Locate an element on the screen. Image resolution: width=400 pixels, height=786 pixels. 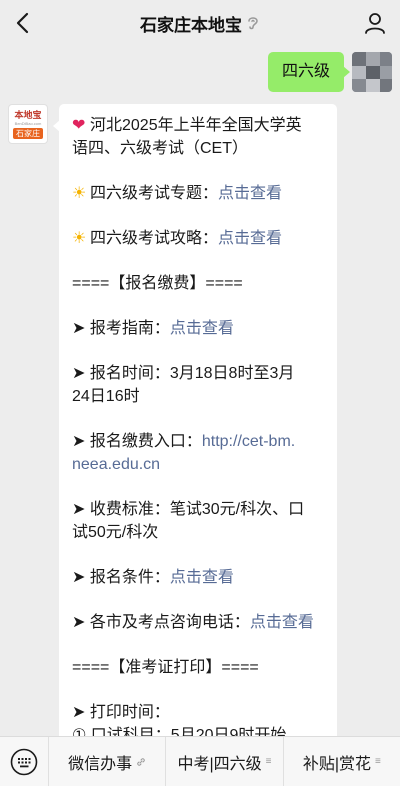
phone-label: ➤ 各市及考点咨询电话： is located at coordinates (161, 622).